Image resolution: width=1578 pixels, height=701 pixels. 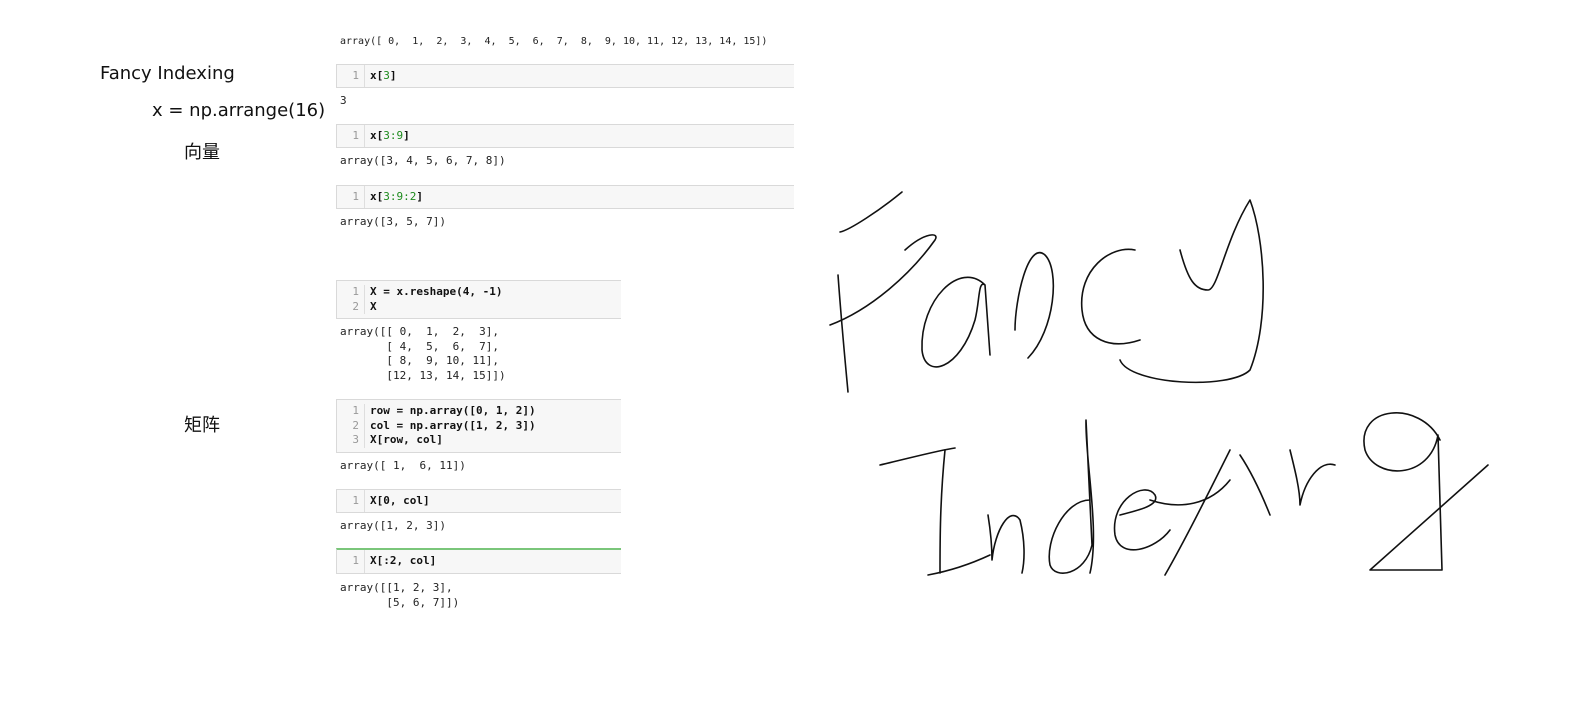 What do you see at coordinates (239, 110) in the screenshot?
I see `note-assignment: x = np.arrange(16)` at bounding box center [239, 110].